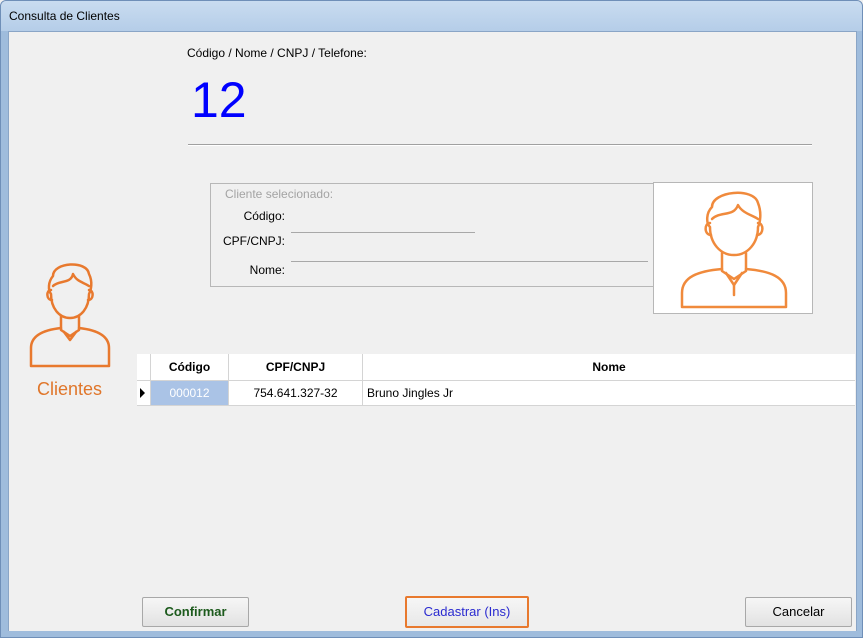 The image size is (863, 638). I want to click on name-label: Nome:, so click(267, 270).